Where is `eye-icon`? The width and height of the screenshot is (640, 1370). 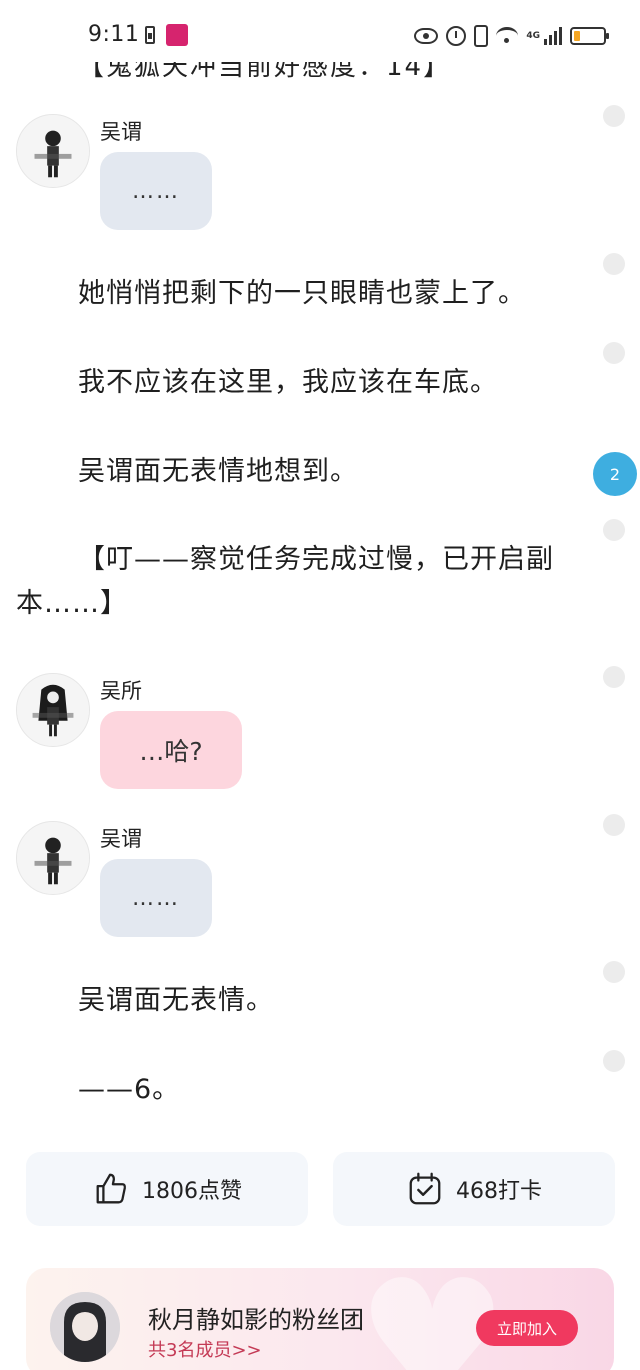 eye-icon is located at coordinates (426, 36).